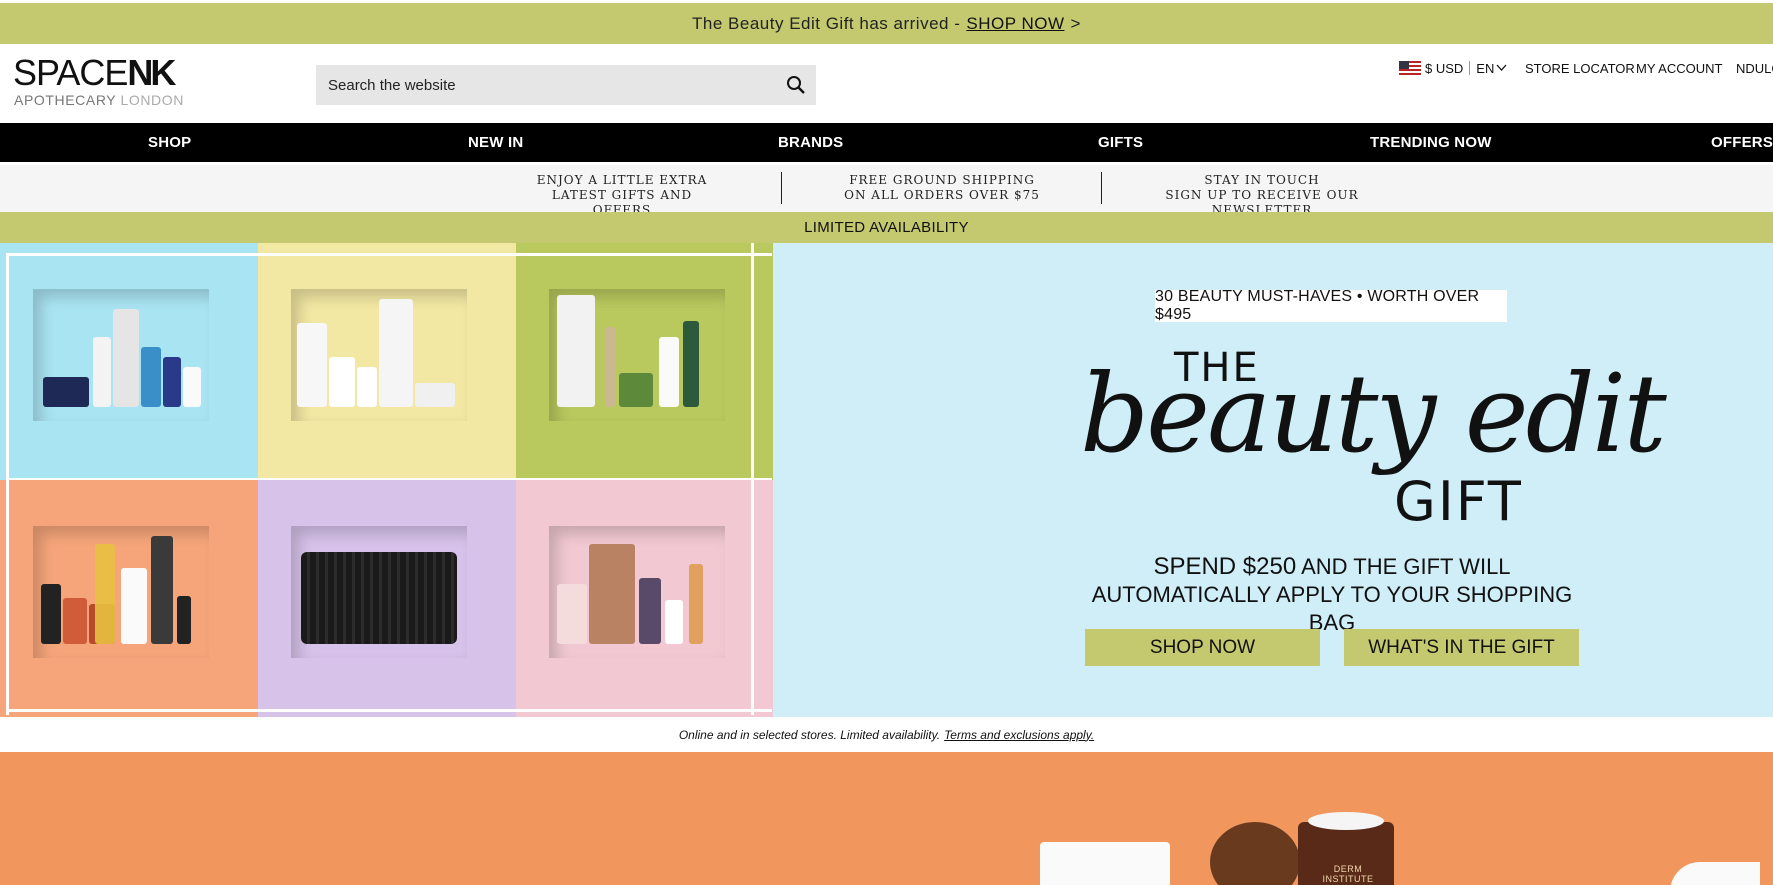  What do you see at coordinates (151, 72) in the screenshot?
I see `logo-nk: NK` at bounding box center [151, 72].